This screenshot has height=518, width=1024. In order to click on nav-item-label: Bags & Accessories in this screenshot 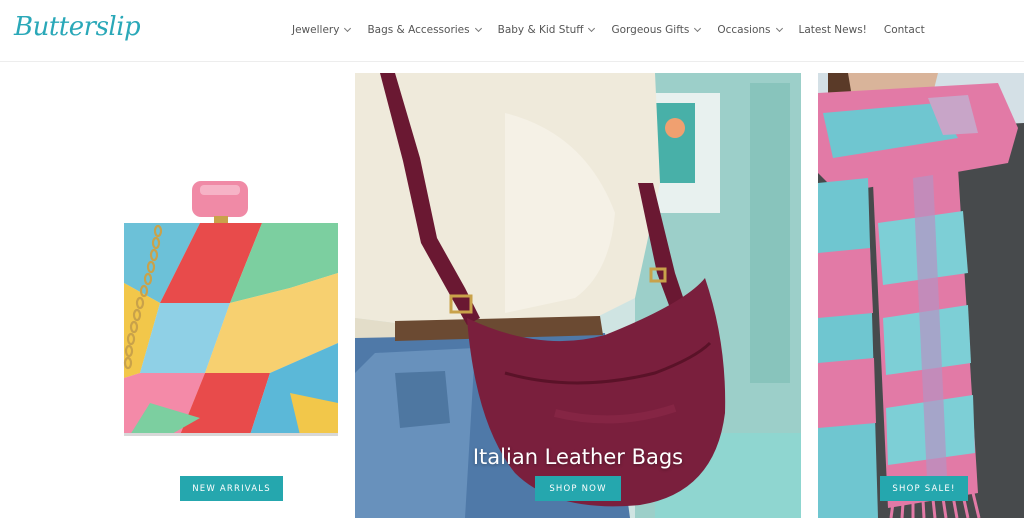, I will do `click(418, 30)`.